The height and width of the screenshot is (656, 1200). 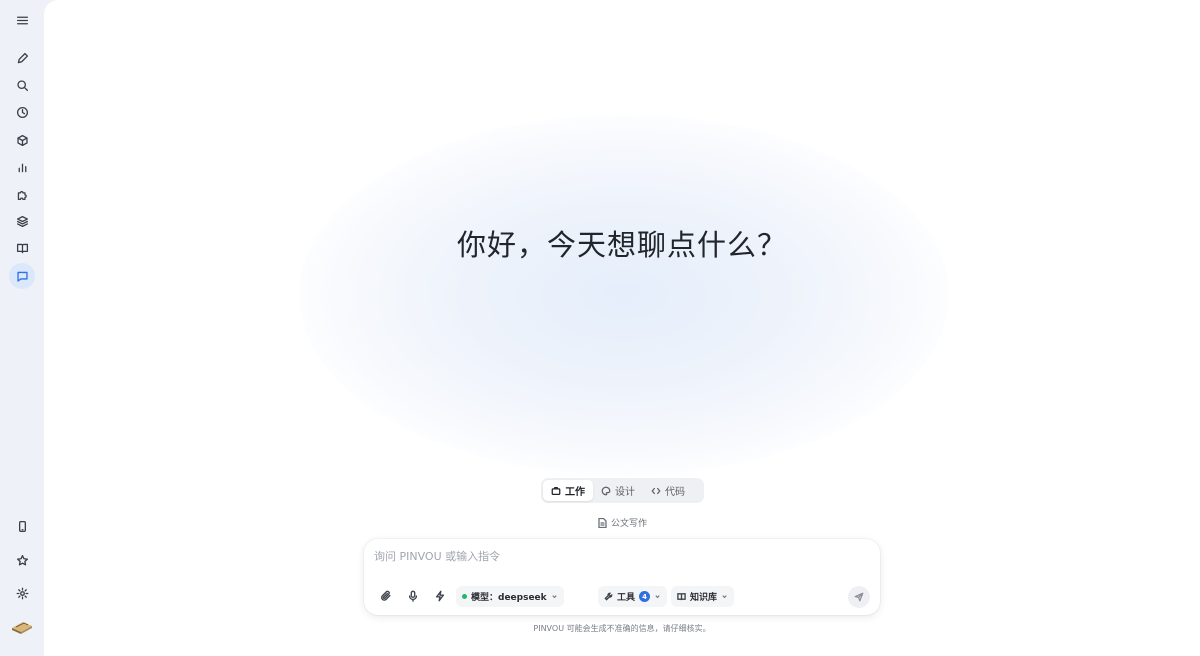 I want to click on knowledge-base-label: 知识库, so click(x=704, y=598).